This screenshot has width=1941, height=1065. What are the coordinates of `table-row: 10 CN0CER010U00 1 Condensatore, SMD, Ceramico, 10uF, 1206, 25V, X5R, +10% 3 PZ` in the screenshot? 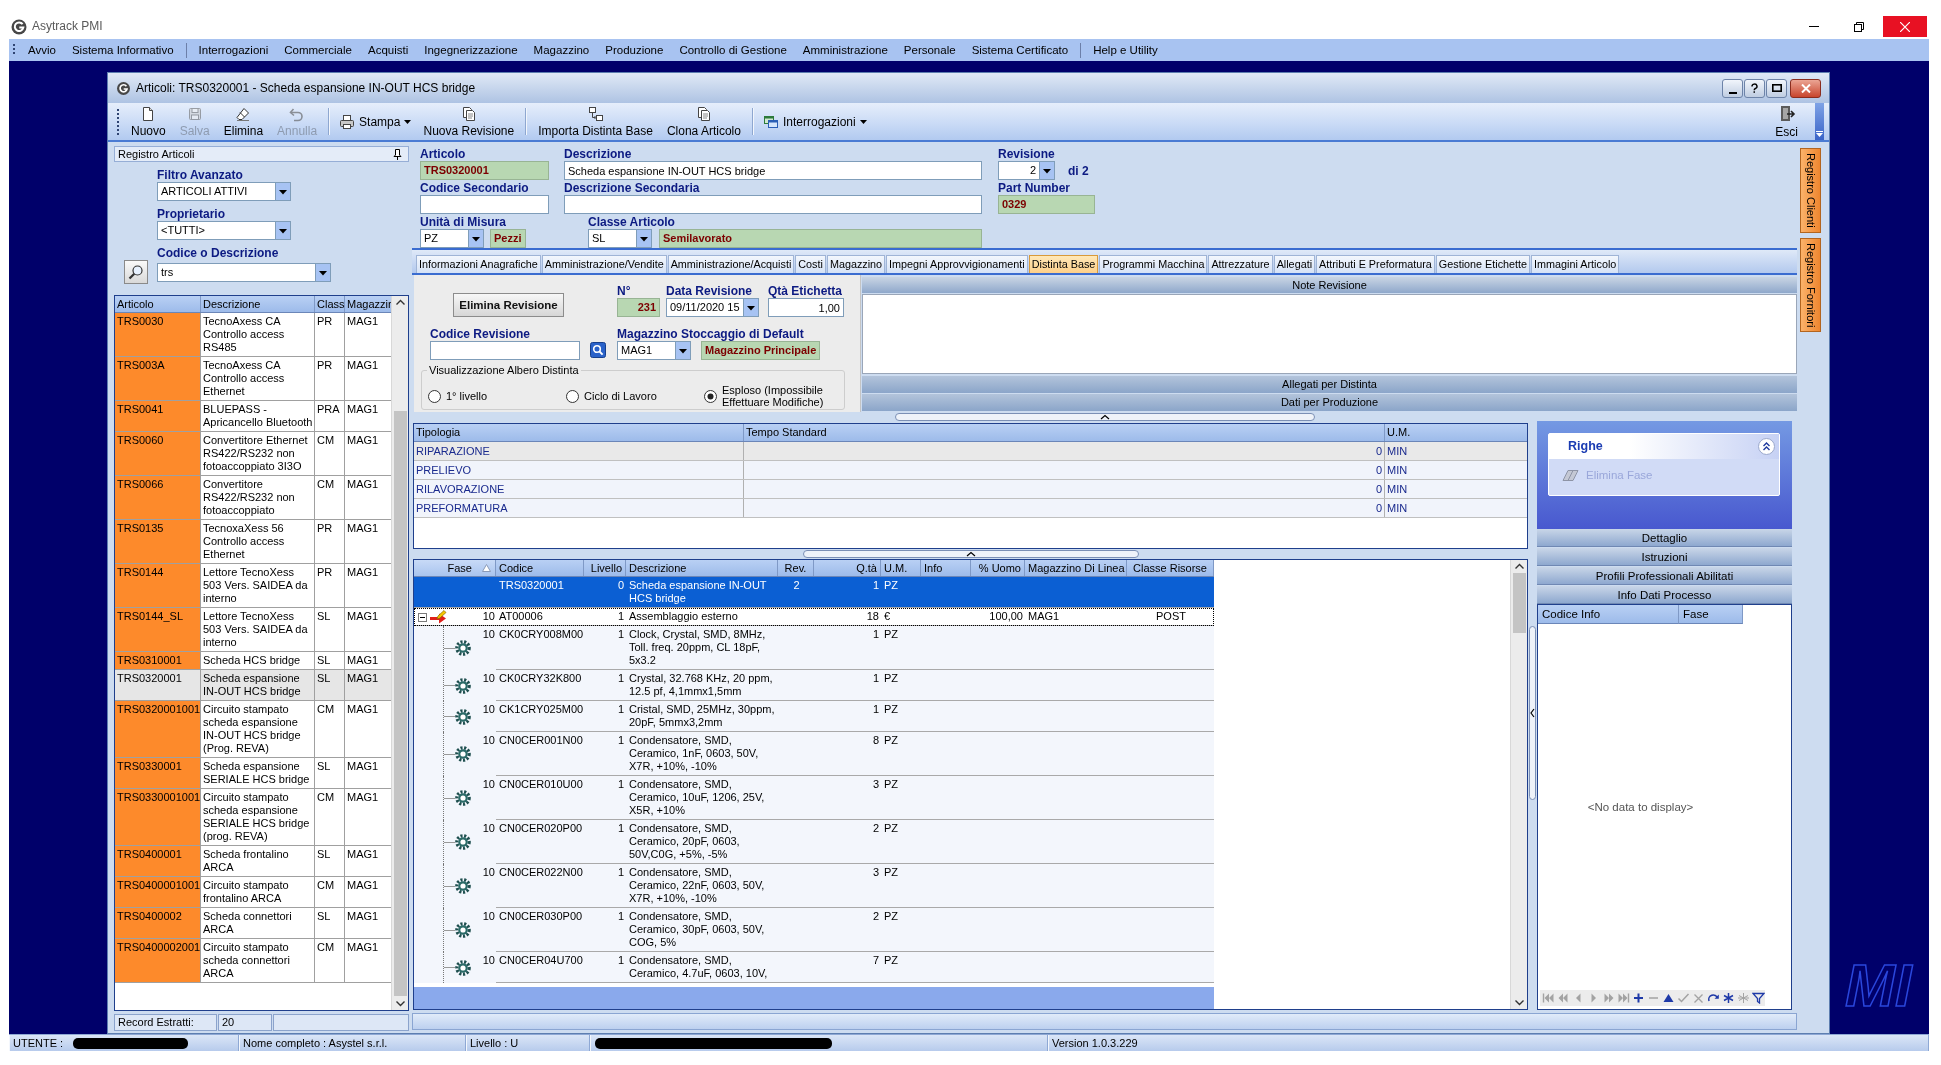 It's located at (814, 798).